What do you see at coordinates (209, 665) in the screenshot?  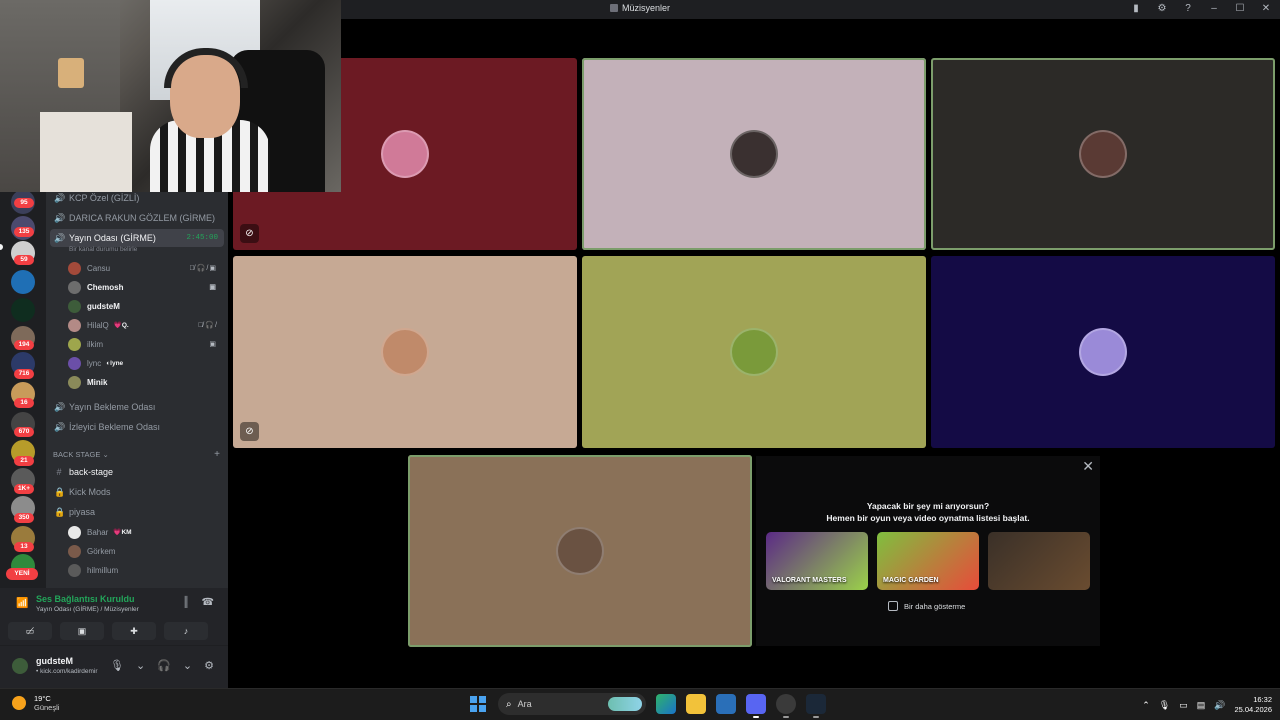 I see `gear-icon: ⚙` at bounding box center [209, 665].